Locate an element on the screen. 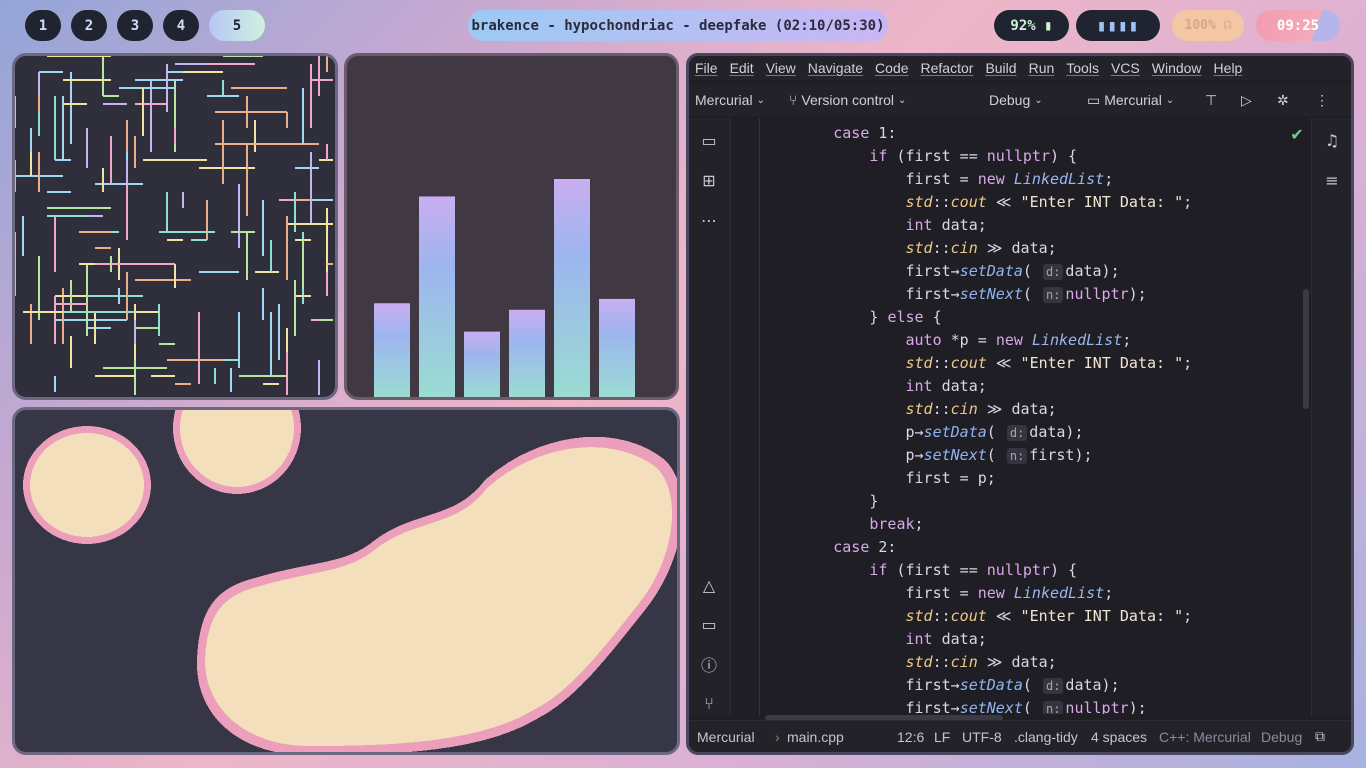 The width and height of the screenshot is (1366, 768). cursor-position: 12:6 is located at coordinates (910, 737).